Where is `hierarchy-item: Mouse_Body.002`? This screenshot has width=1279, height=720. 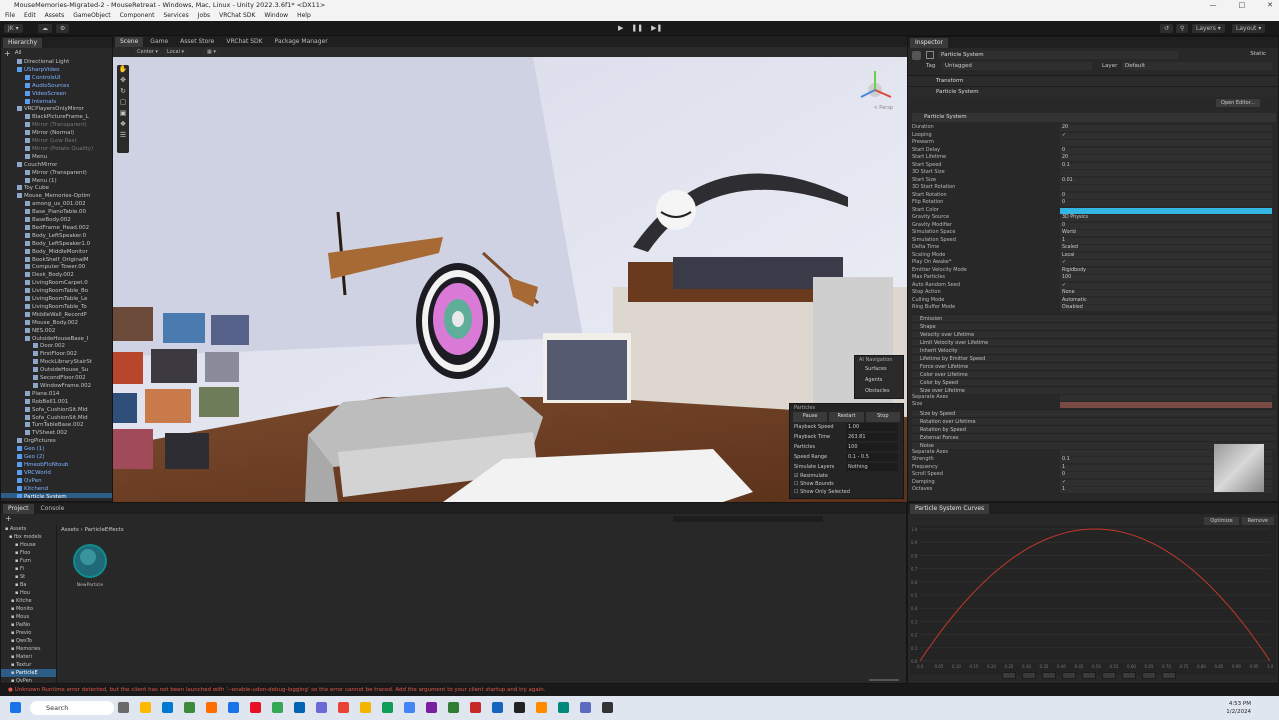 hierarchy-item: Mouse_Body.002 is located at coordinates (56, 323).